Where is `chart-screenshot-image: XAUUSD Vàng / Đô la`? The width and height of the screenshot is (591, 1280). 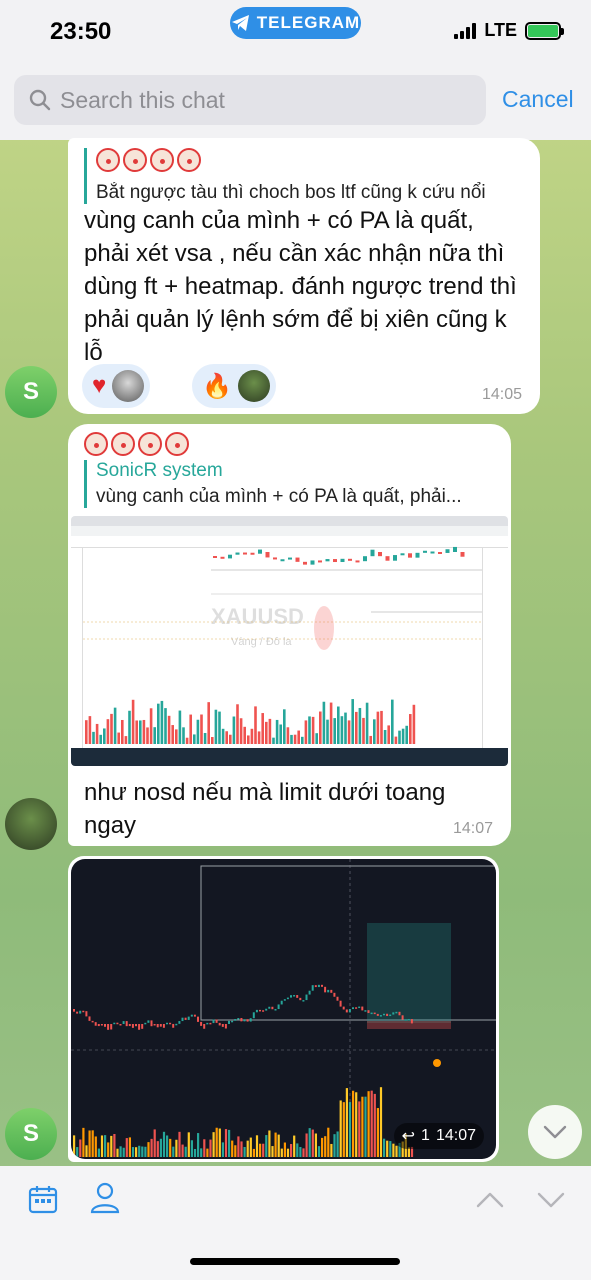
chart-screenshot-image: XAUUSD Vàng / Đô la is located at coordinates (289, 641).